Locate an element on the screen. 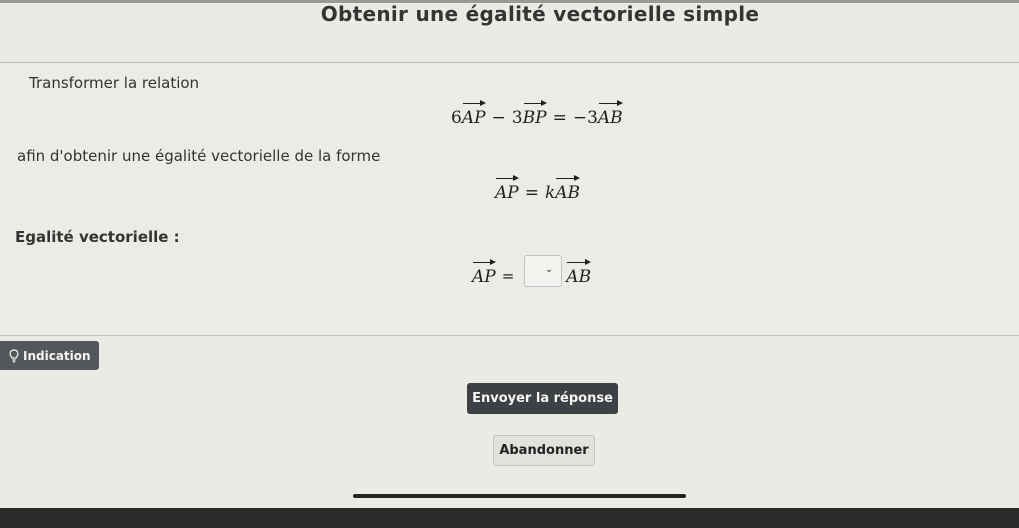 This screenshot has width=1019, height=528. given-relation: 6 AP − 3 BP = − 3 AB is located at coordinates (537, 113).